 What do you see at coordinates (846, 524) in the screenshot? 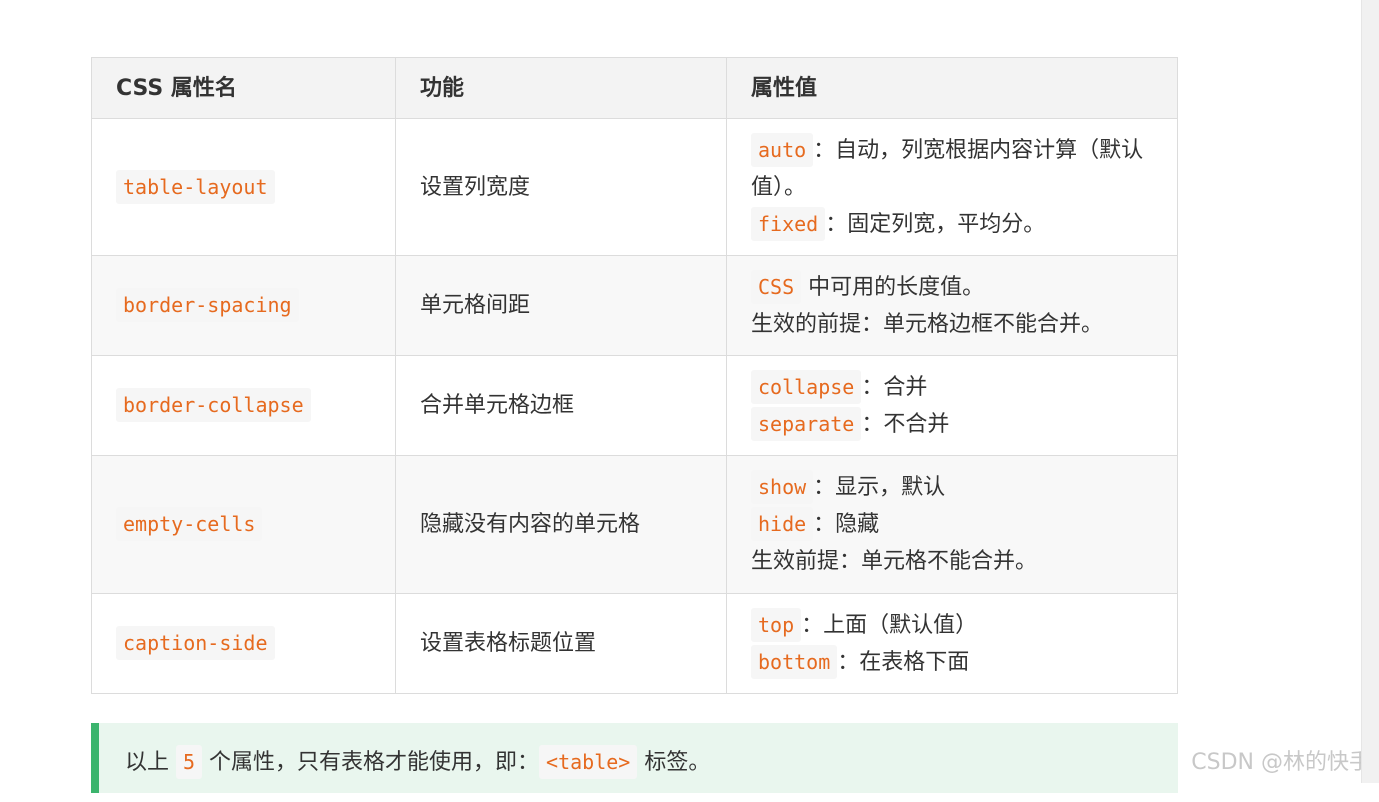
I see `value-text: ：隐藏` at bounding box center [846, 524].